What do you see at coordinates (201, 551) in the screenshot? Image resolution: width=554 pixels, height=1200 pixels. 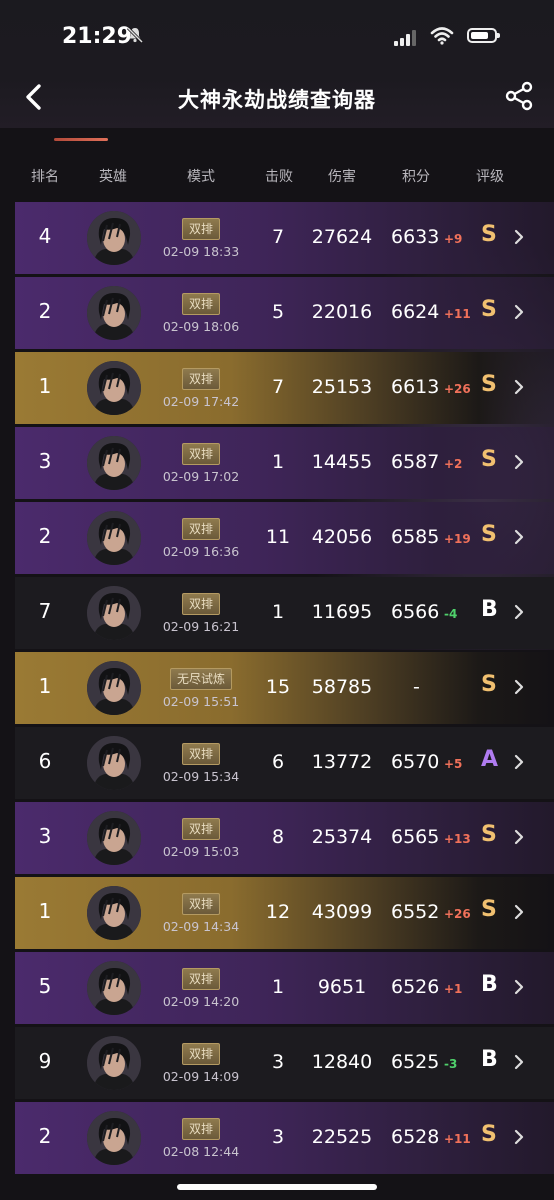 I see `match-time: 02-09 16:36` at bounding box center [201, 551].